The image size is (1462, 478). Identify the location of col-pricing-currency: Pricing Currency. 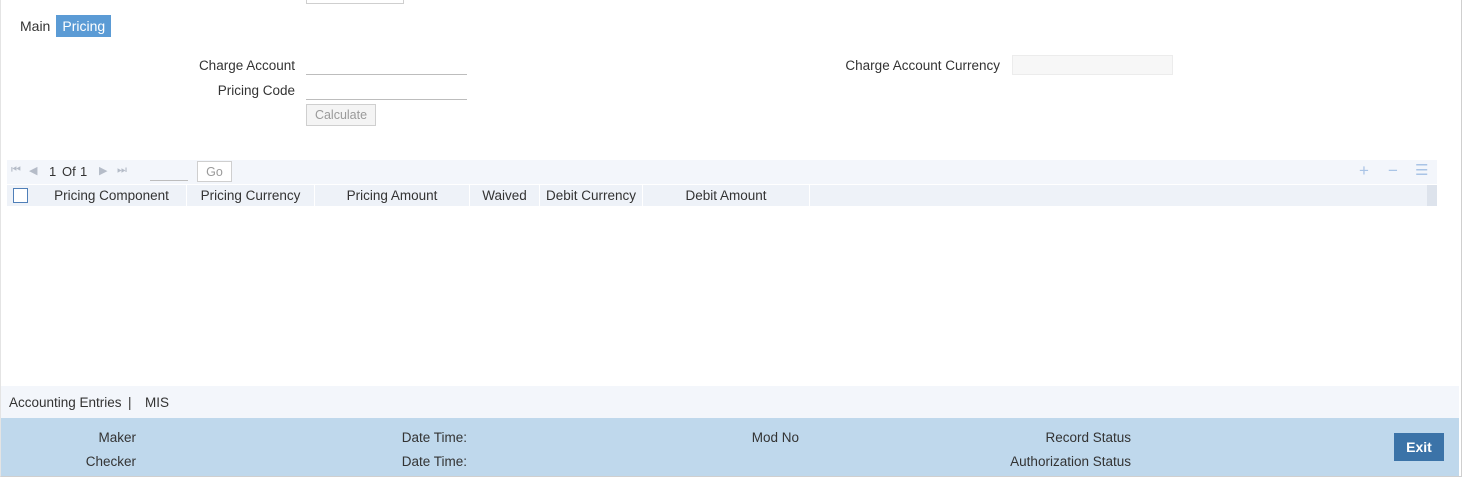
(251, 195).